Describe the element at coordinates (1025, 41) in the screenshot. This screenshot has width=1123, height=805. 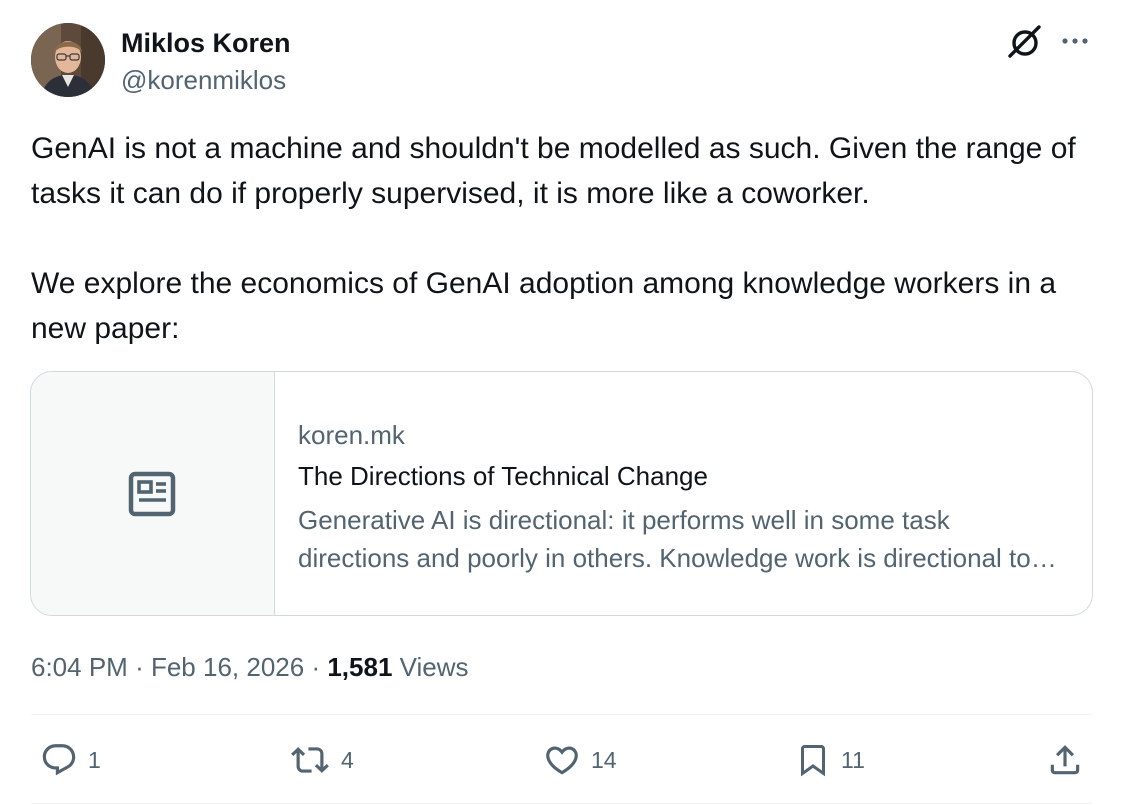
I see `grok-icon` at that location.